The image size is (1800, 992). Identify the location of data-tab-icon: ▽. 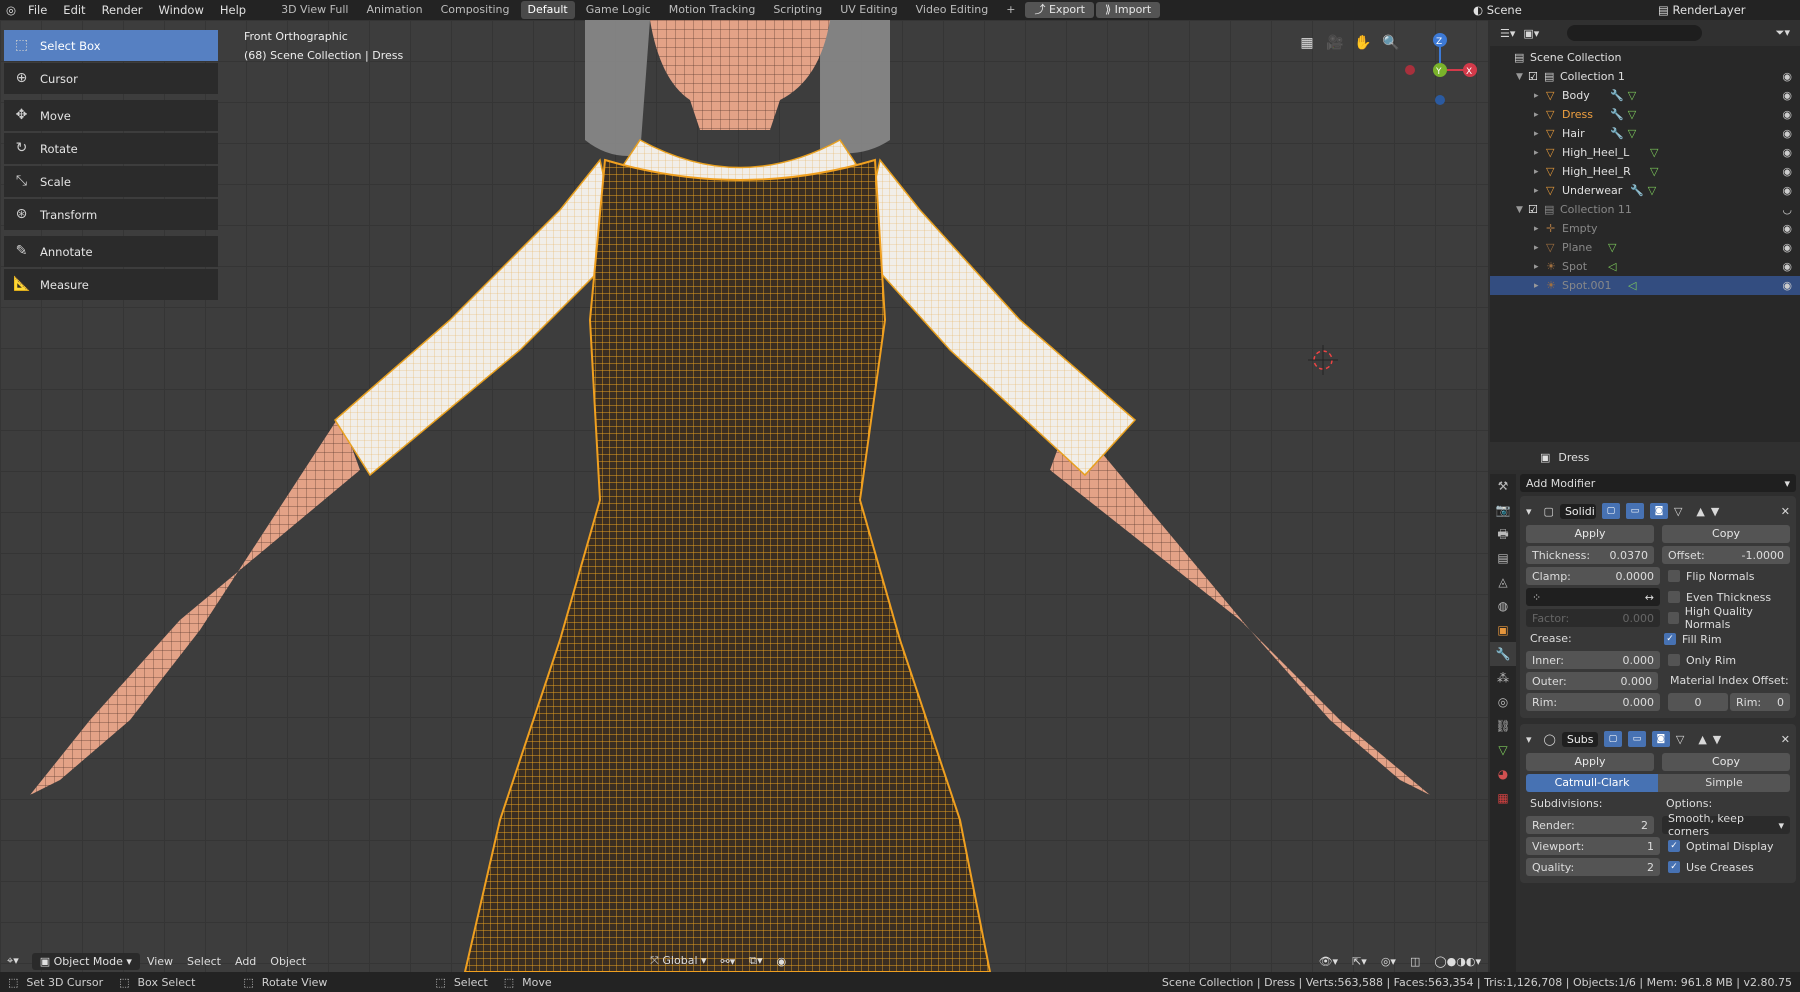
(1503, 750).